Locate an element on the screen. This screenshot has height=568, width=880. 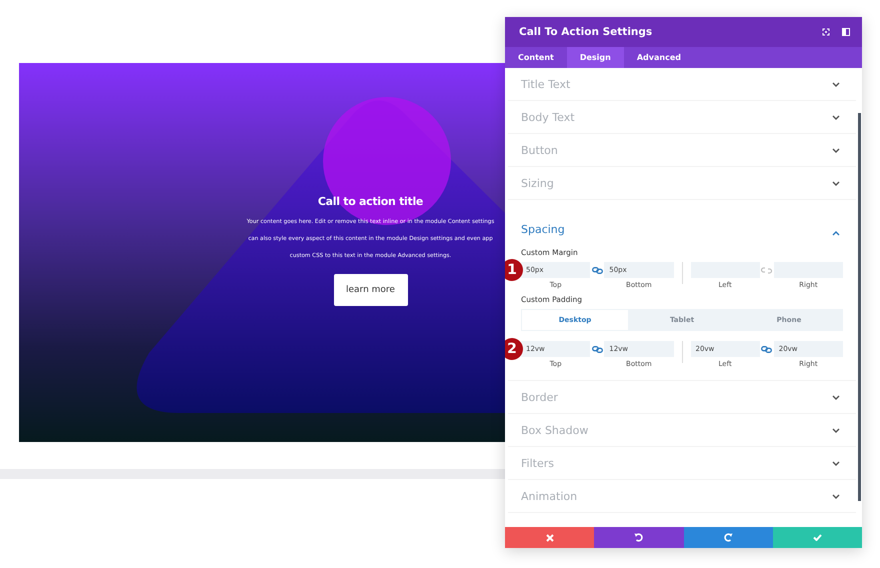
save-button is located at coordinates (817, 537).